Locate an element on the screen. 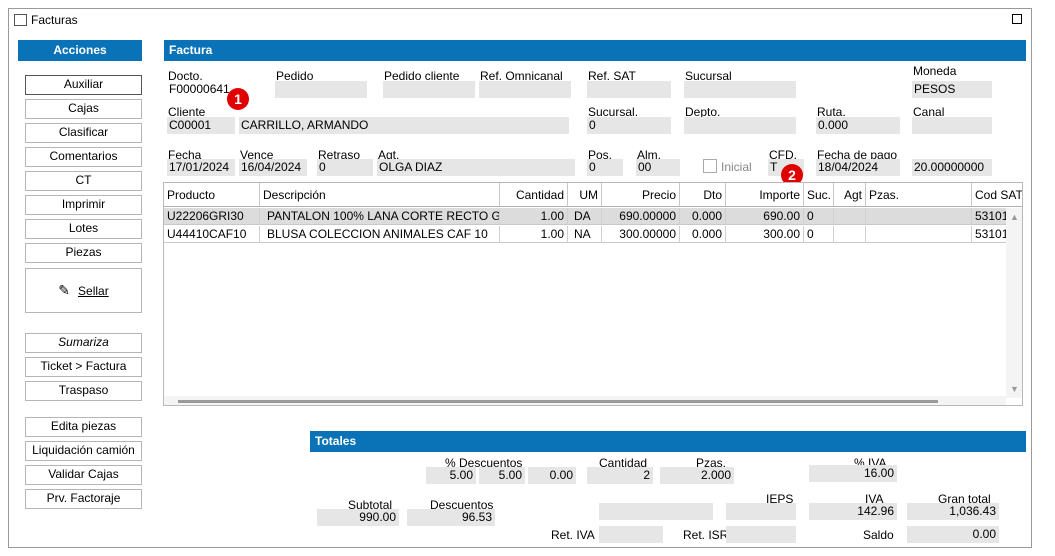 The width and height of the screenshot is (1055, 556). col-um: UM is located at coordinates (585, 195).